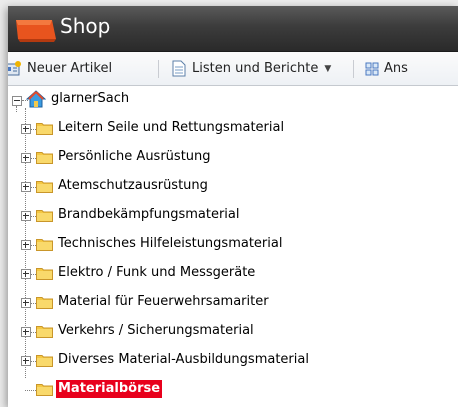  What do you see at coordinates (328, 68) in the screenshot?
I see `chevron-down-icon: ▼` at bounding box center [328, 68].